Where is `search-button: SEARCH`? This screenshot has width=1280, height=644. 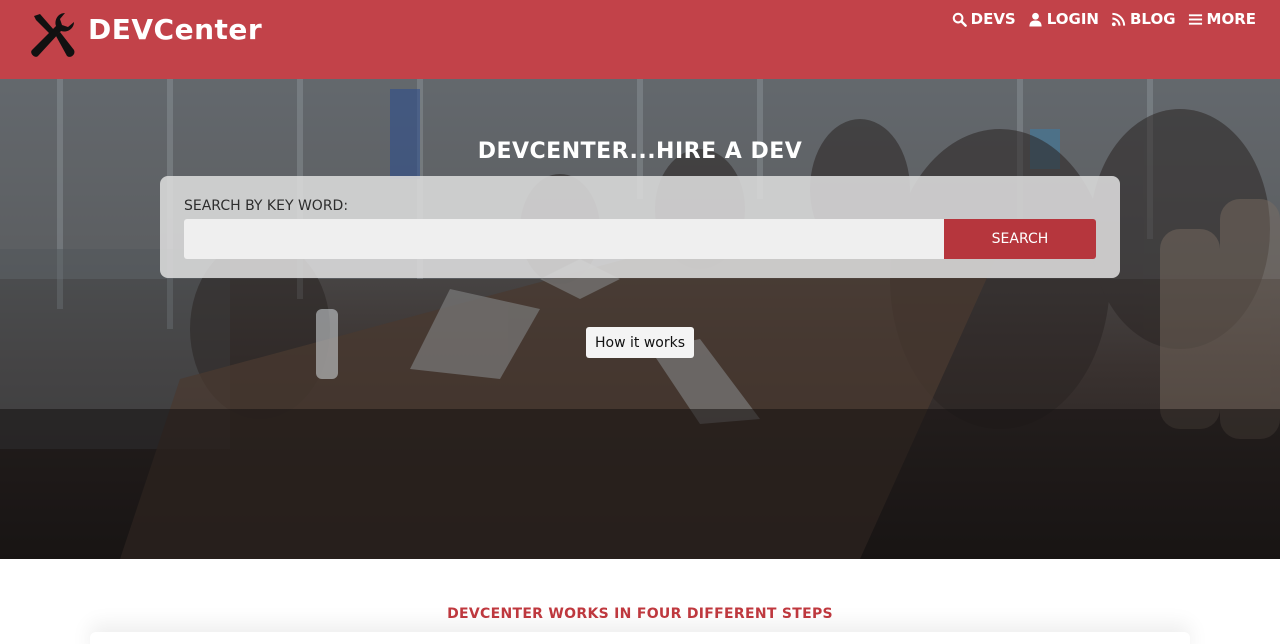
search-button: SEARCH is located at coordinates (1020, 239).